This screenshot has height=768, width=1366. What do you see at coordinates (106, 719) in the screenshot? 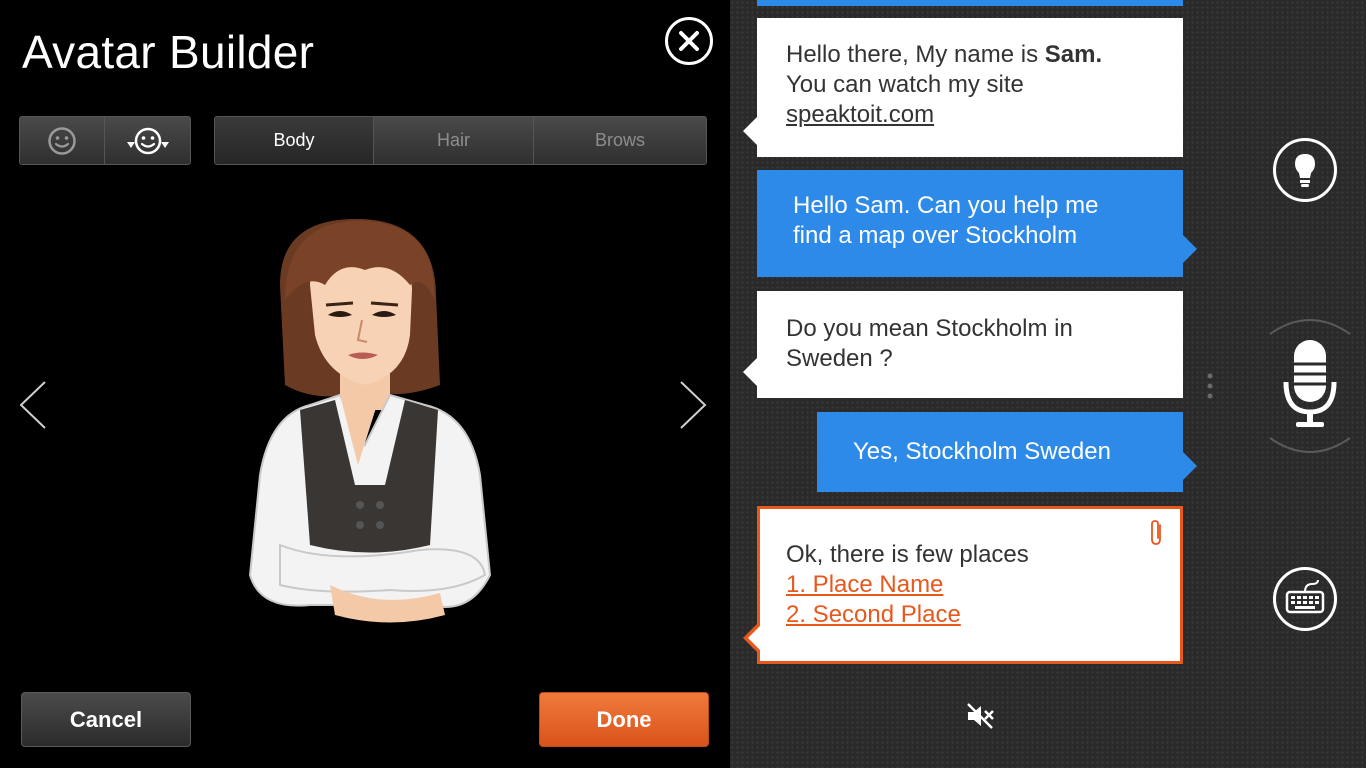
I see `cancel-button: Cancel` at bounding box center [106, 719].